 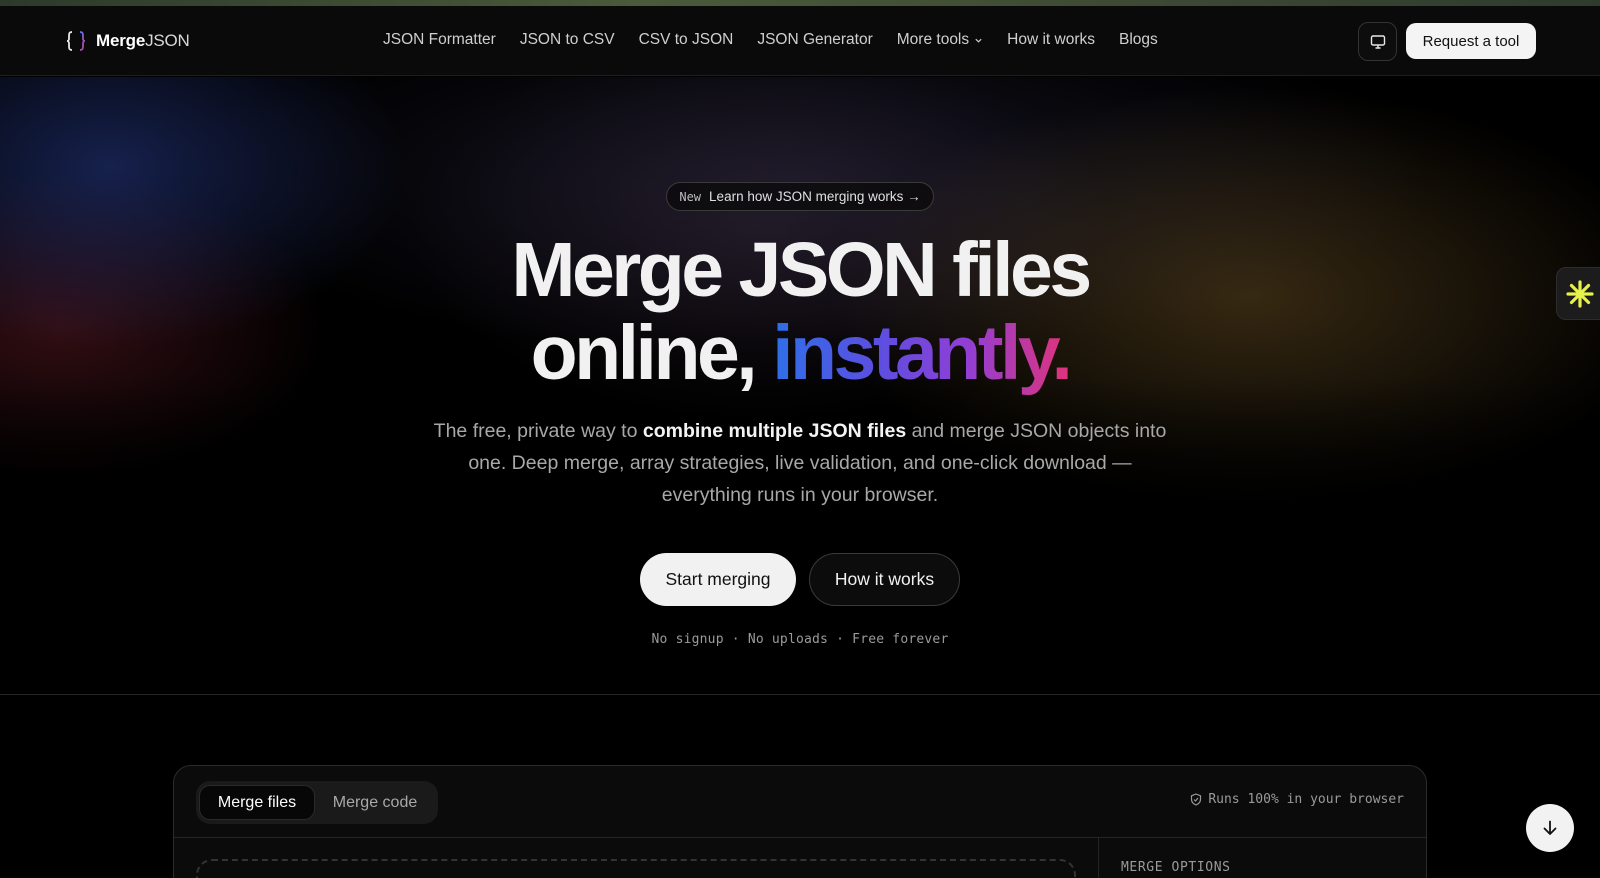 I want to click on monitor-icon, so click(x=1377, y=41).